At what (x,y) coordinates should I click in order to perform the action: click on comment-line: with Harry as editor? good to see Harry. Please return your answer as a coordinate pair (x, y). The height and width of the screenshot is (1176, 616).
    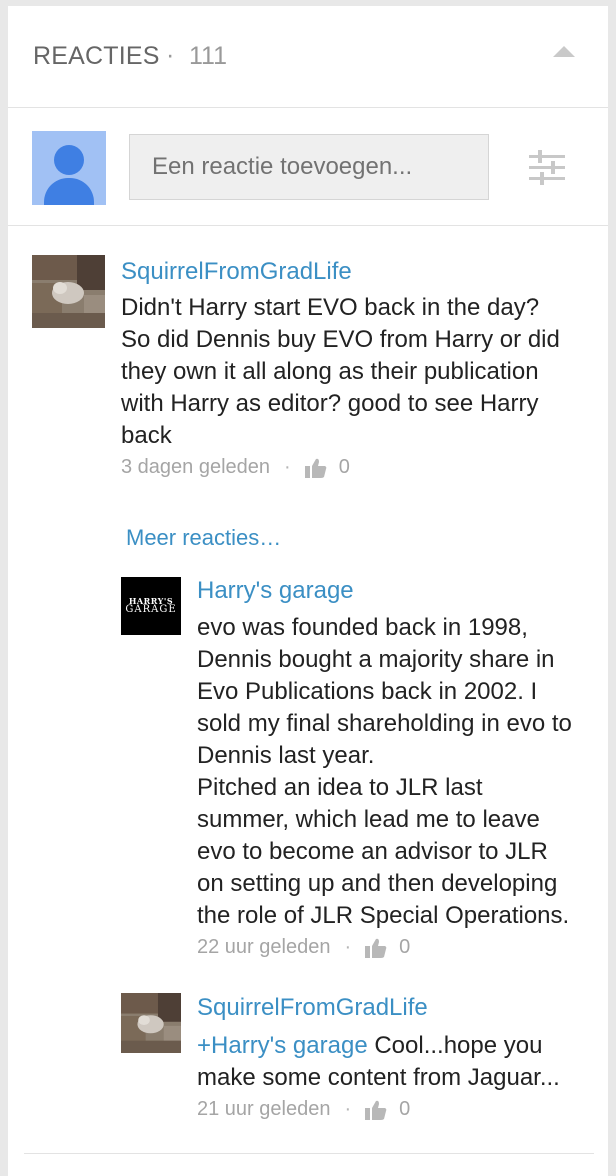
    Looking at the image, I should click on (330, 403).